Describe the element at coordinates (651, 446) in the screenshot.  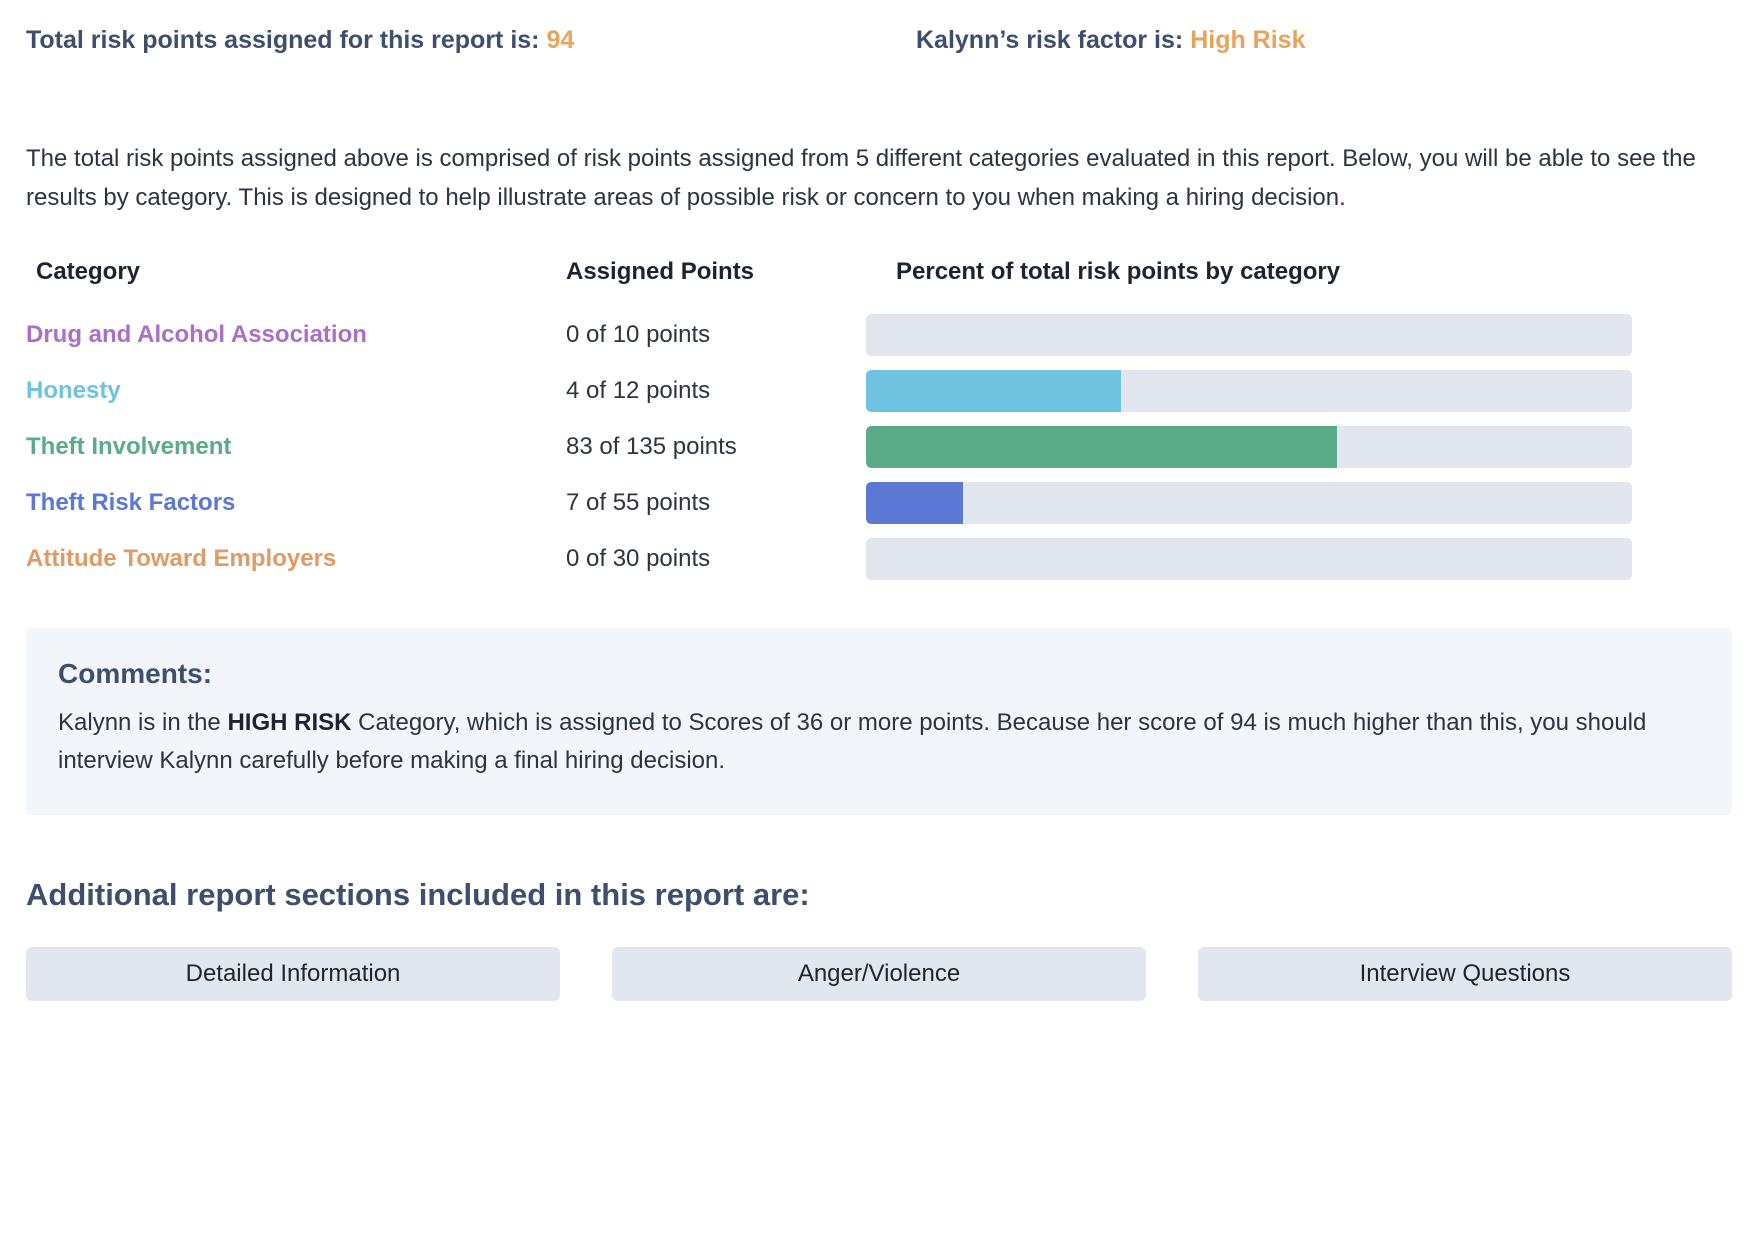
I see `assigned-points-value: 83 of 135 points` at that location.